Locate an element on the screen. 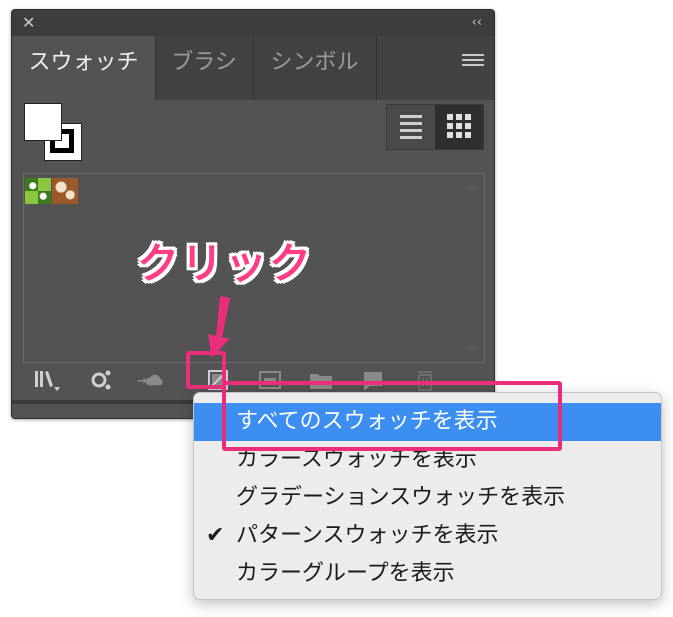 Image resolution: width=673 pixels, height=617 pixels. view-toggle is located at coordinates (435, 127).